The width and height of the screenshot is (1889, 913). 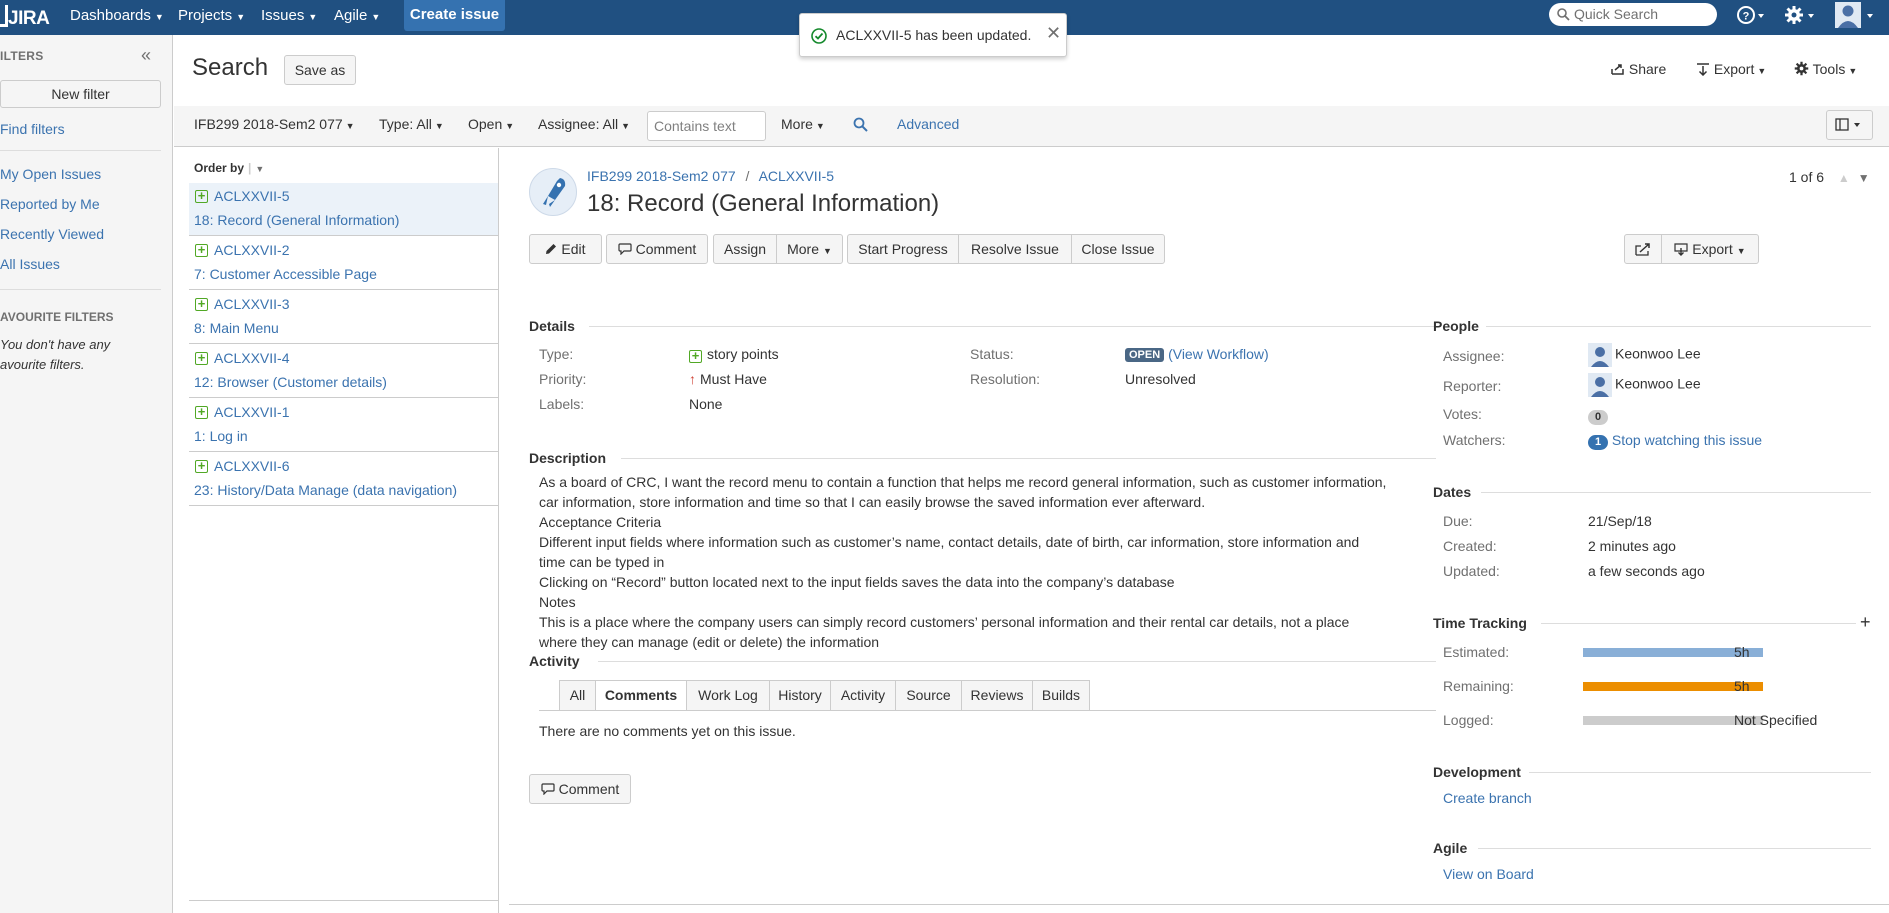 I want to click on nav-dashboards: Dashboards ▼, so click(x=117, y=15).